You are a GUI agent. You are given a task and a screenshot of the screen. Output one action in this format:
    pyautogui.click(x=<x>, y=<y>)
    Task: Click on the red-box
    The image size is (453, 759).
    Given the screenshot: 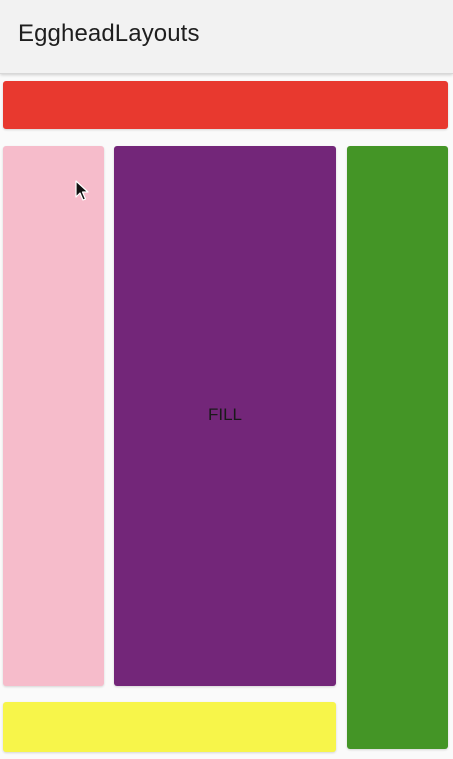 What is the action you would take?
    pyautogui.click(x=225, y=105)
    